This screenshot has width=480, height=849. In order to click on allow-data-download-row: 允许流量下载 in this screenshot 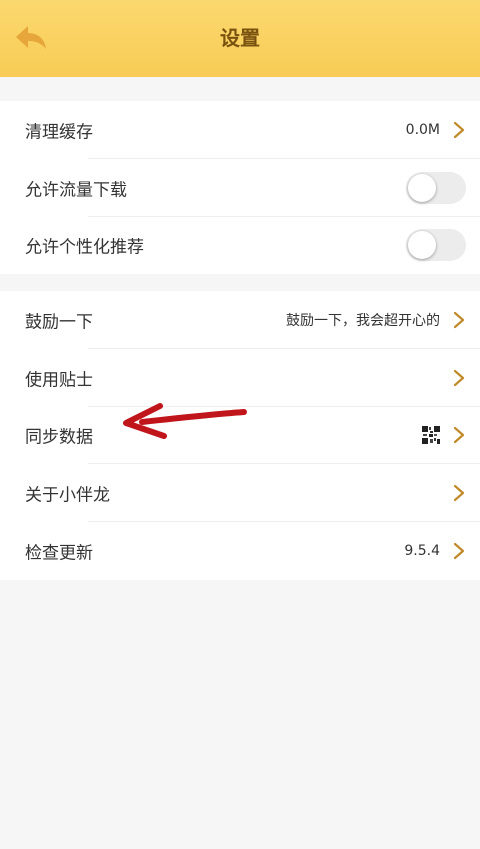, I will do `click(240, 188)`.